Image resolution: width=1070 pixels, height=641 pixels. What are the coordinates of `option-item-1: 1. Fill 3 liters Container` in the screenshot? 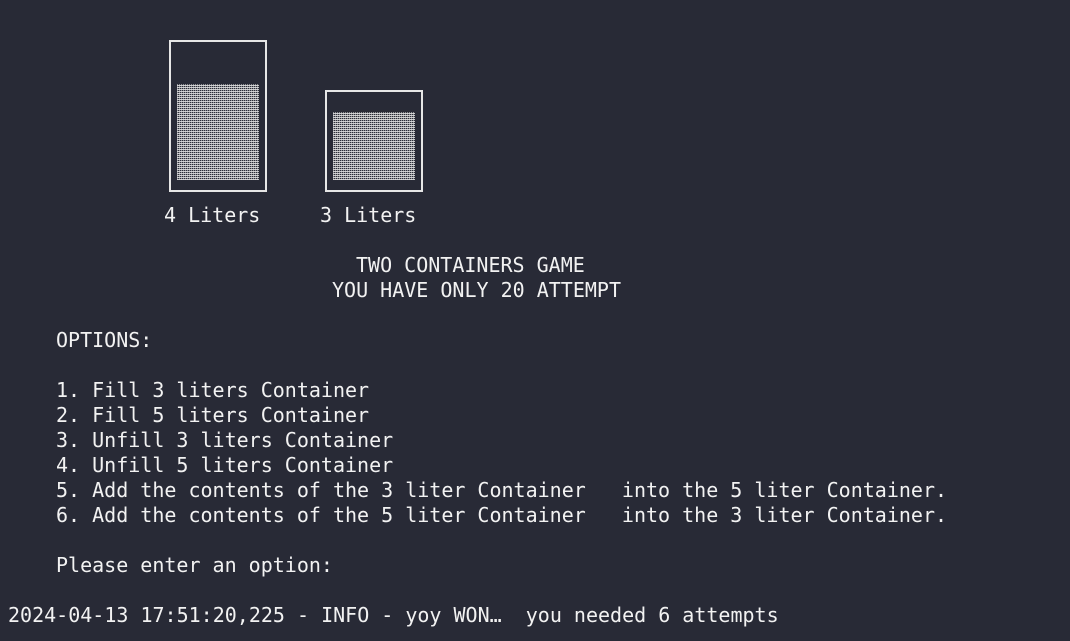 It's located at (213, 390).